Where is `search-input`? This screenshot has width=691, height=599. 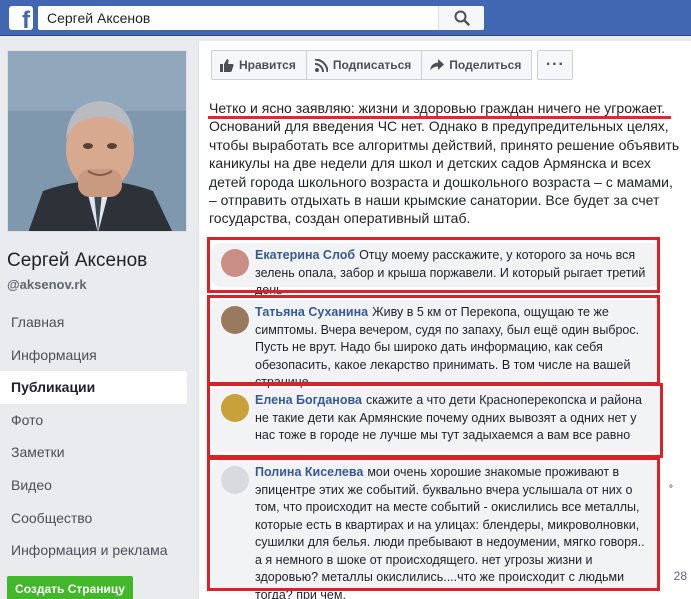
search-input is located at coordinates (238, 18).